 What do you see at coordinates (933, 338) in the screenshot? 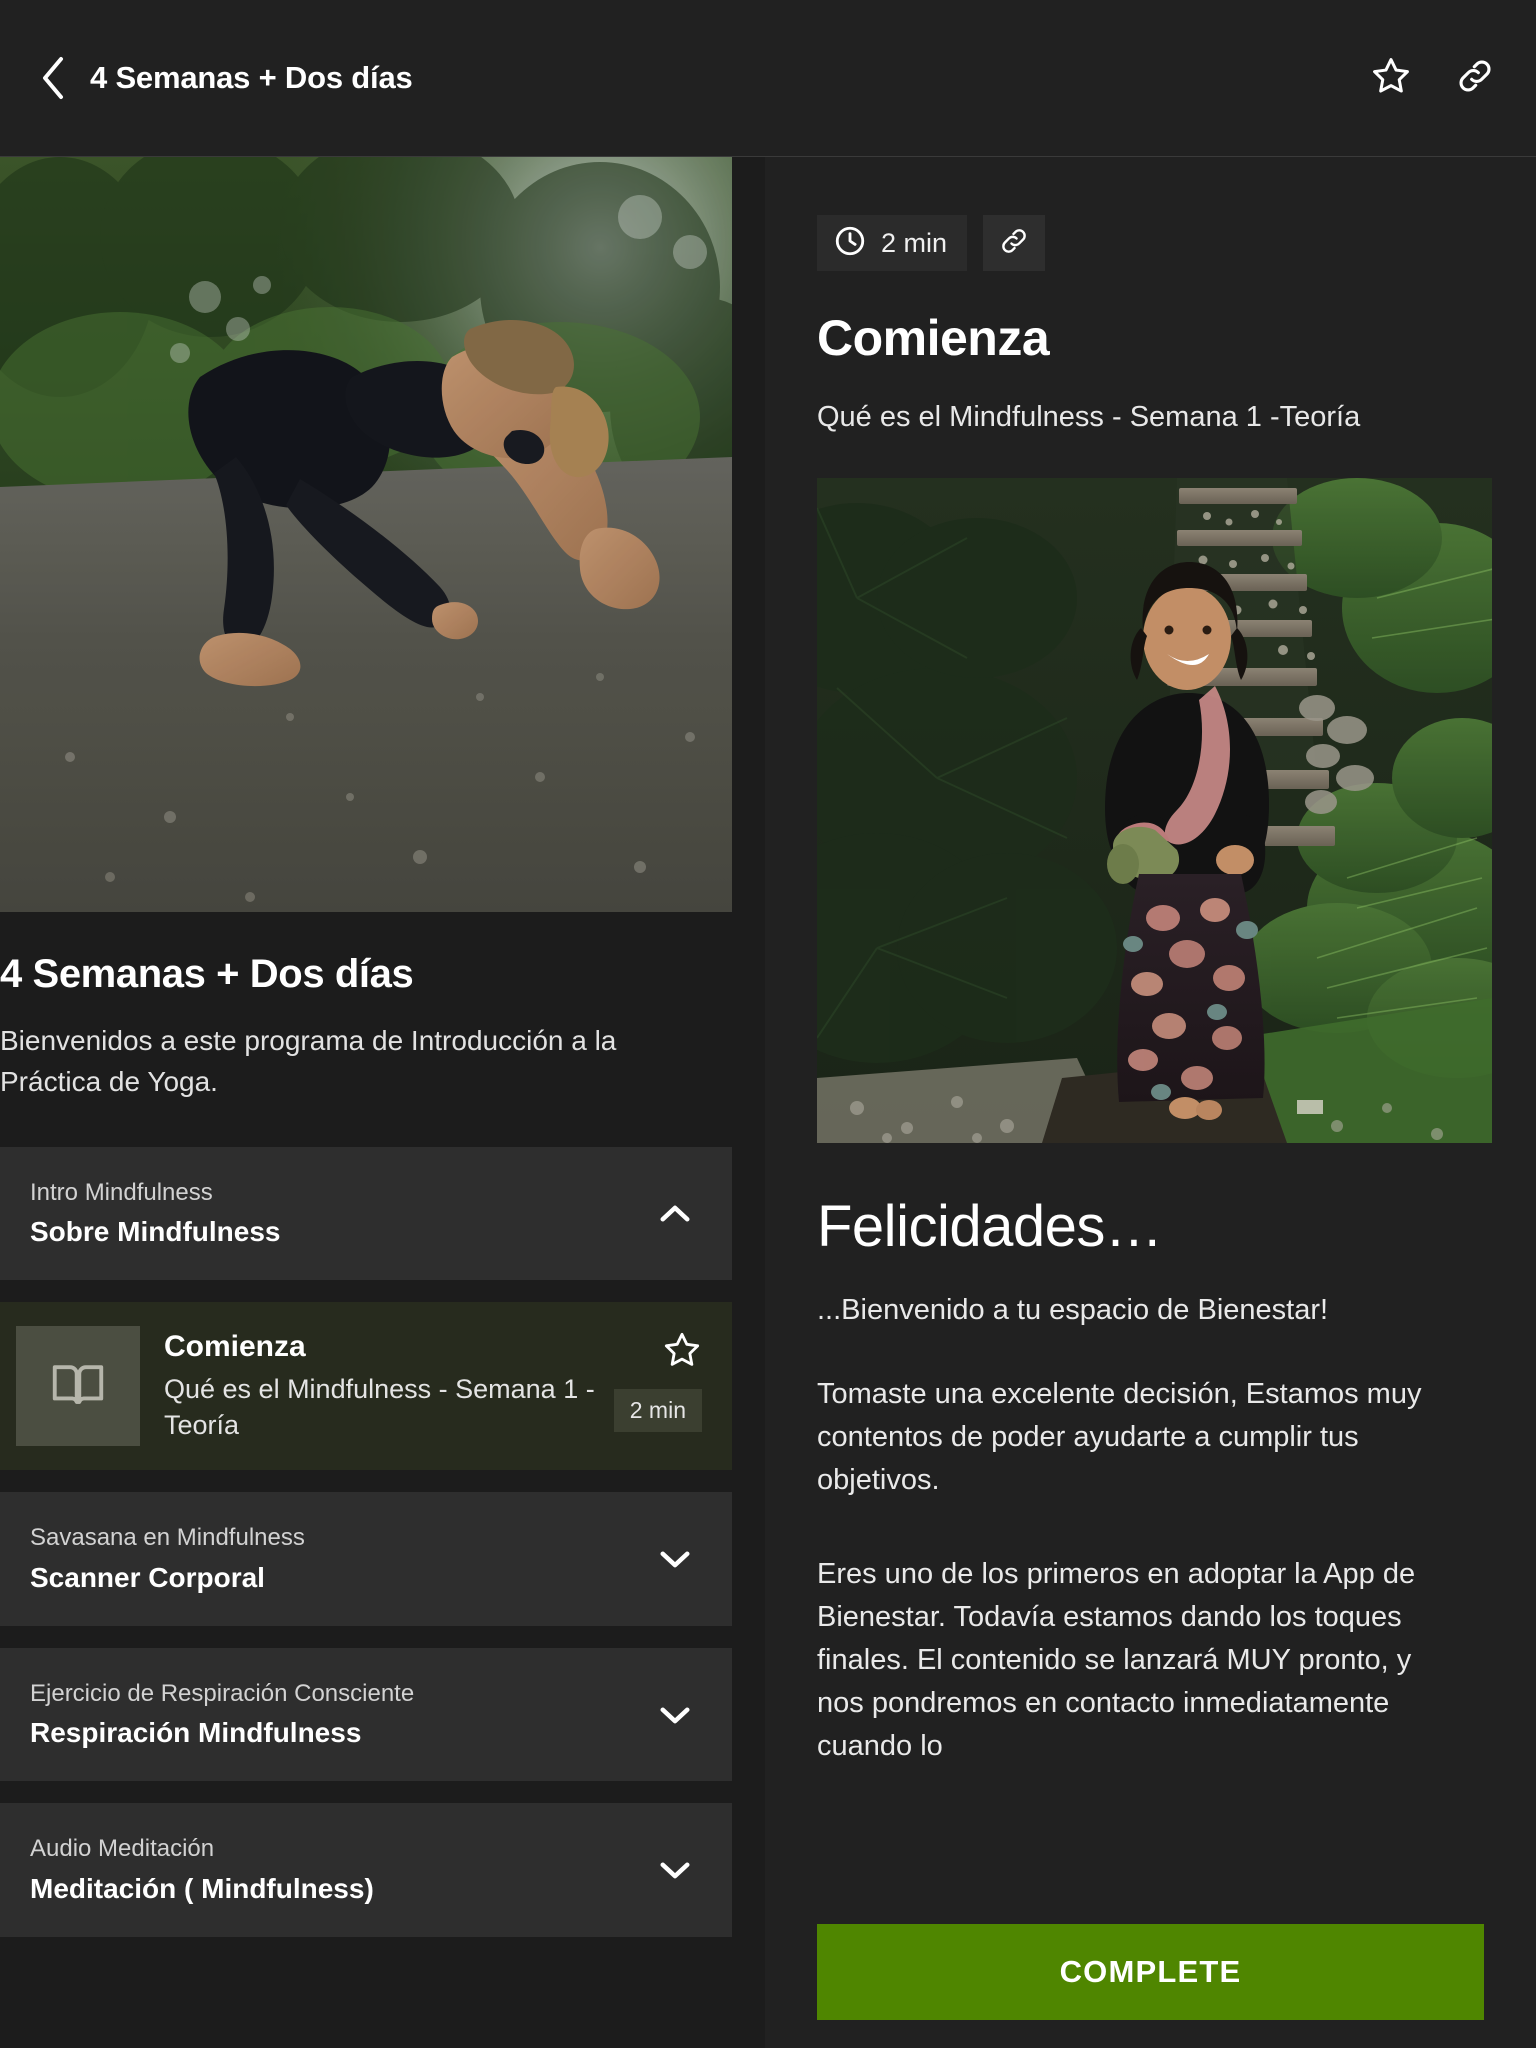
I see `lesson-detail-title: Comienza` at bounding box center [933, 338].